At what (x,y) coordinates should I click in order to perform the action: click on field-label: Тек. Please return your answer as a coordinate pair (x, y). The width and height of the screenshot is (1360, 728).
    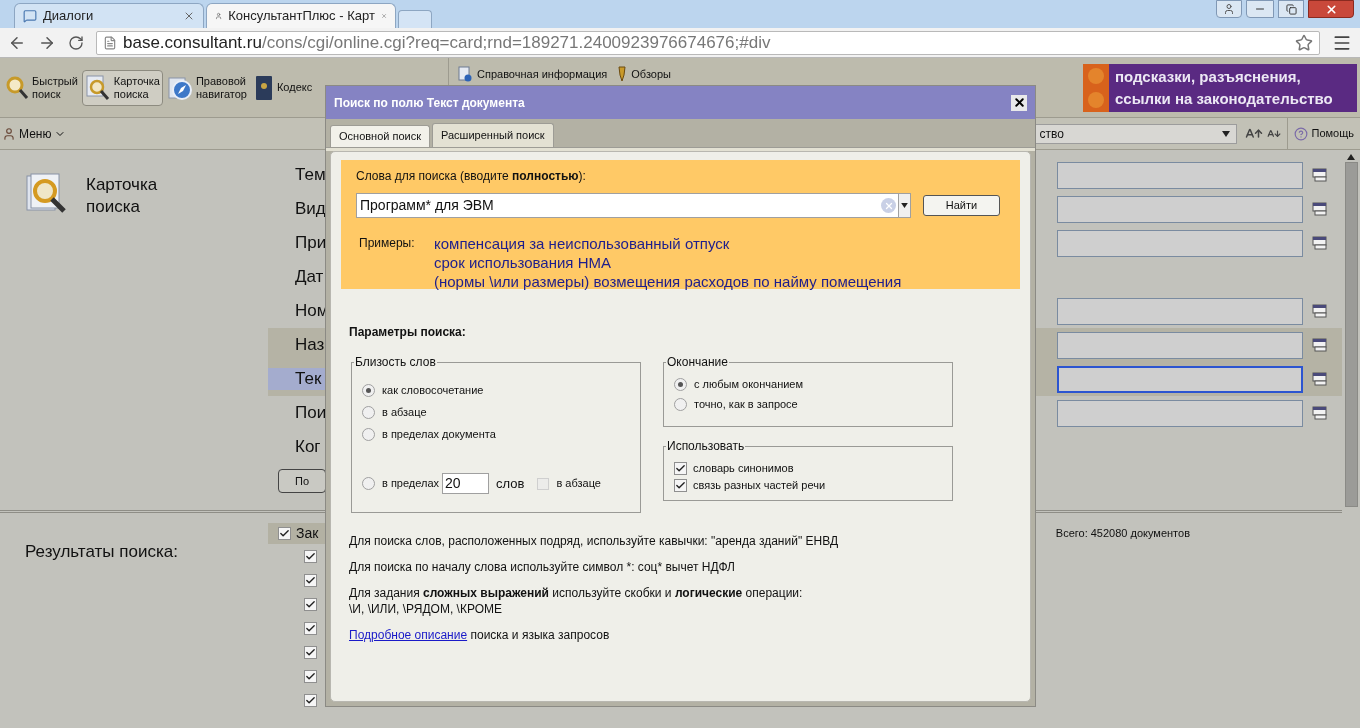
    Looking at the image, I should click on (296, 379).